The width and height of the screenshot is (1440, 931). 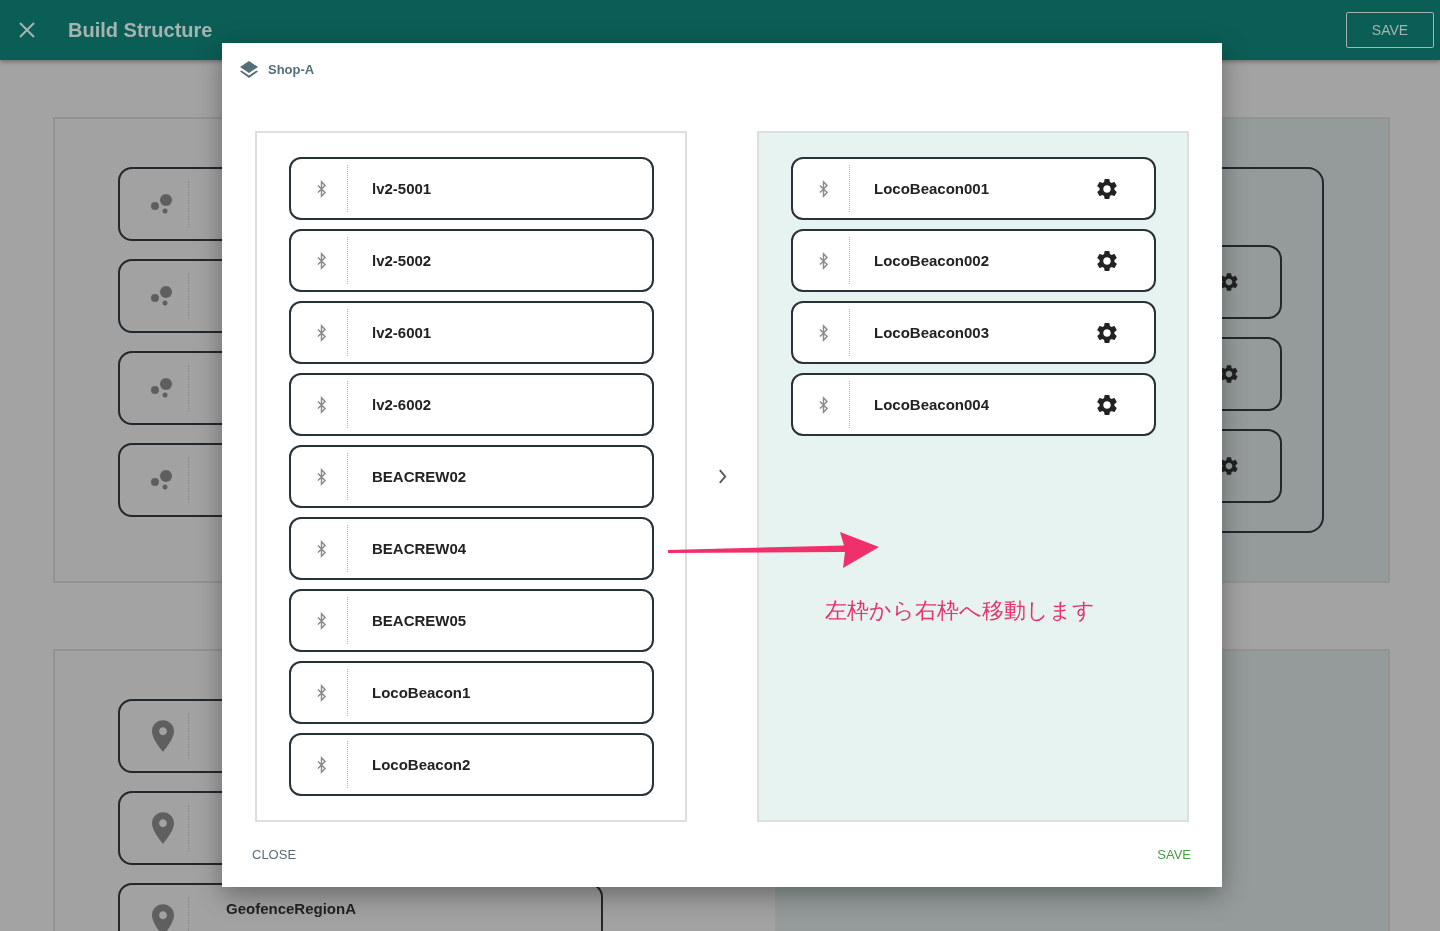 What do you see at coordinates (932, 404) in the screenshot?
I see `beacon-name: LocoBeacon004` at bounding box center [932, 404].